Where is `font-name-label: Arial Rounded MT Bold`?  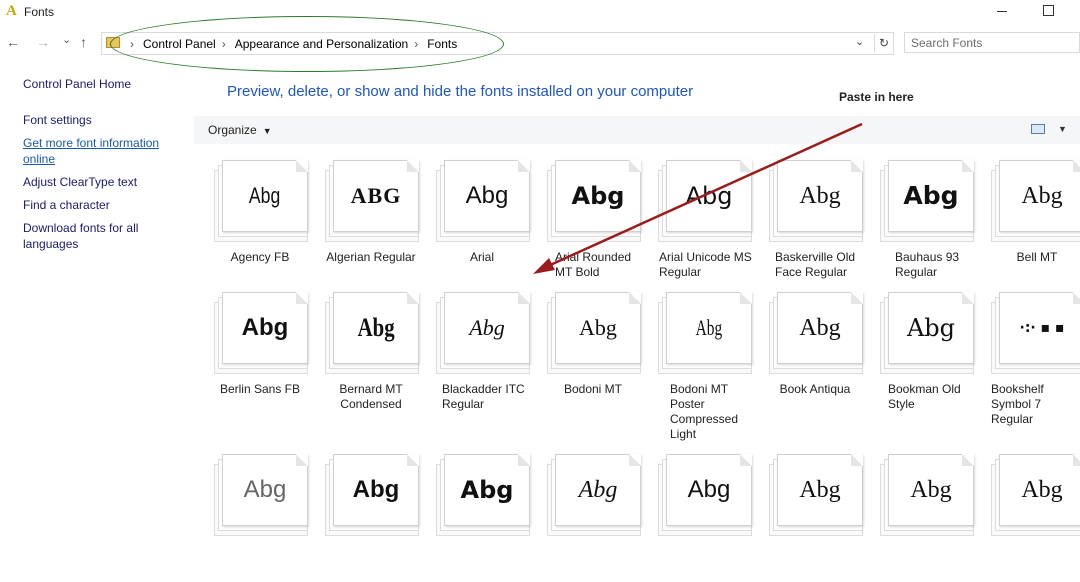 font-name-label: Arial Rounded MT Bold is located at coordinates (593, 264).